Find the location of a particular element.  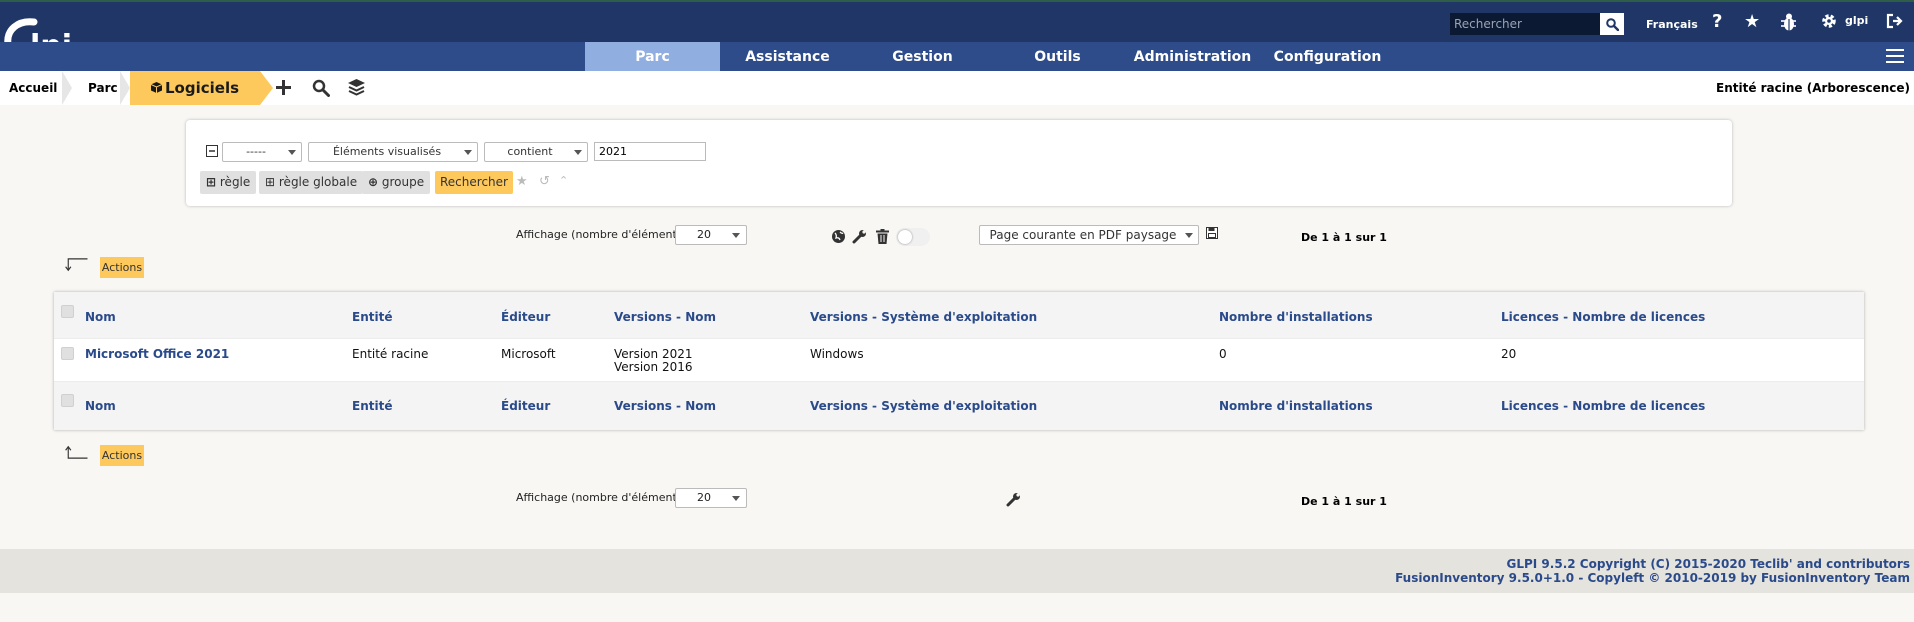

per-page-select-bottom: 20 is located at coordinates (711, 498).